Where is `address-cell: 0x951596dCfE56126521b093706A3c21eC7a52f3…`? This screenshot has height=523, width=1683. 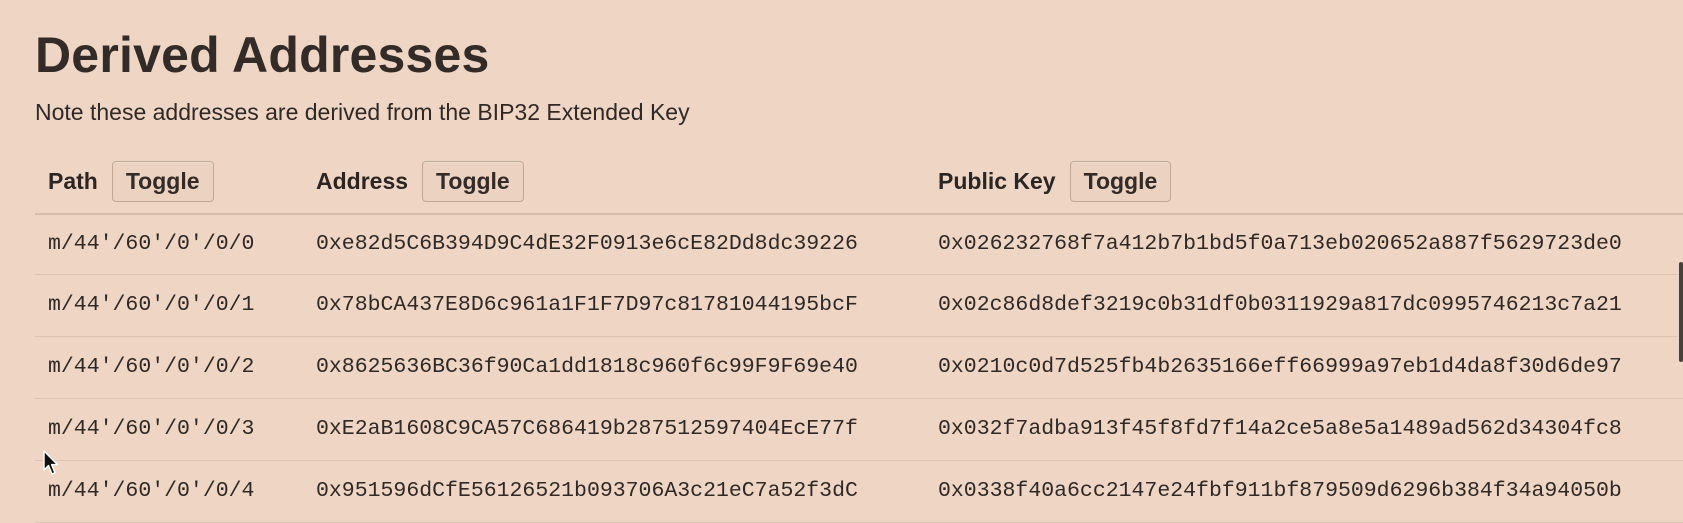
address-cell: 0x951596dCfE56126521b093706A3c21eC7a52f3… is located at coordinates (614, 491).